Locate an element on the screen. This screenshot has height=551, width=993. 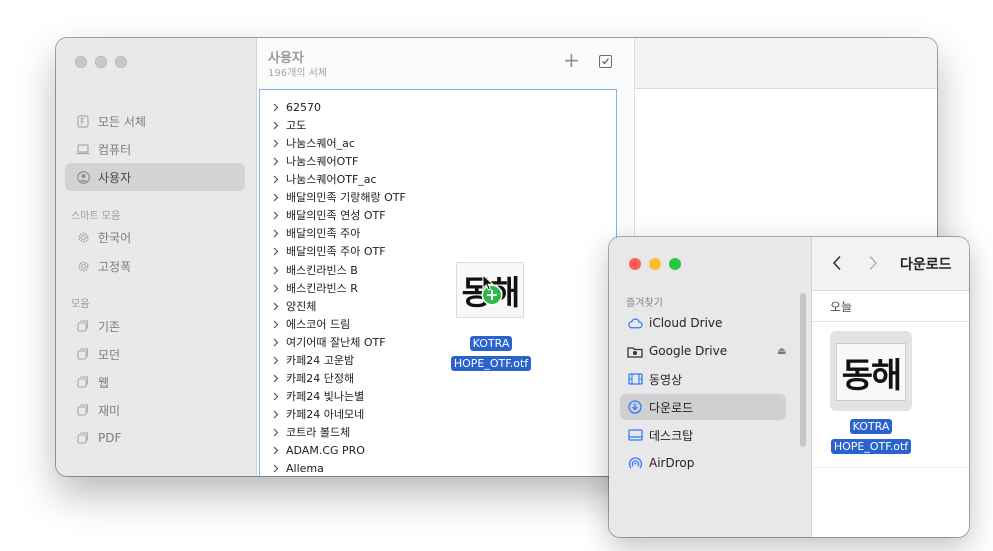
forward-button is located at coordinates (873, 264).